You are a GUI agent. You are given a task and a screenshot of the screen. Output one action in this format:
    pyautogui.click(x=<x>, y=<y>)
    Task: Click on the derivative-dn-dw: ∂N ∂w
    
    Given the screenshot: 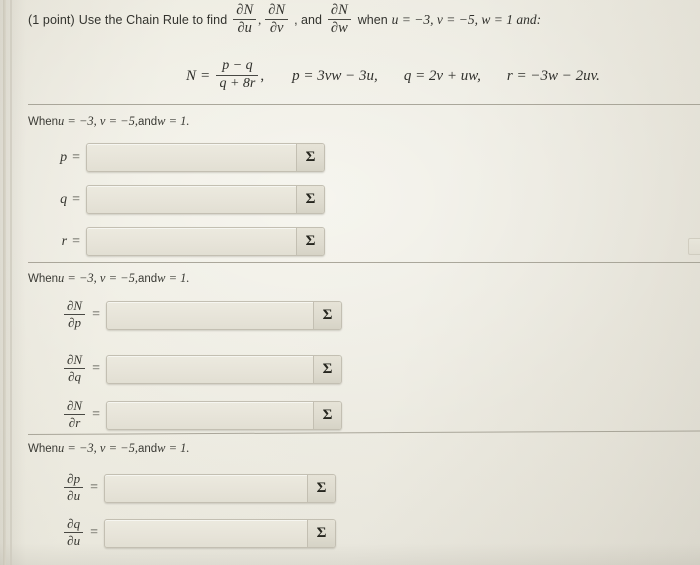 What is the action you would take?
    pyautogui.click(x=339, y=19)
    